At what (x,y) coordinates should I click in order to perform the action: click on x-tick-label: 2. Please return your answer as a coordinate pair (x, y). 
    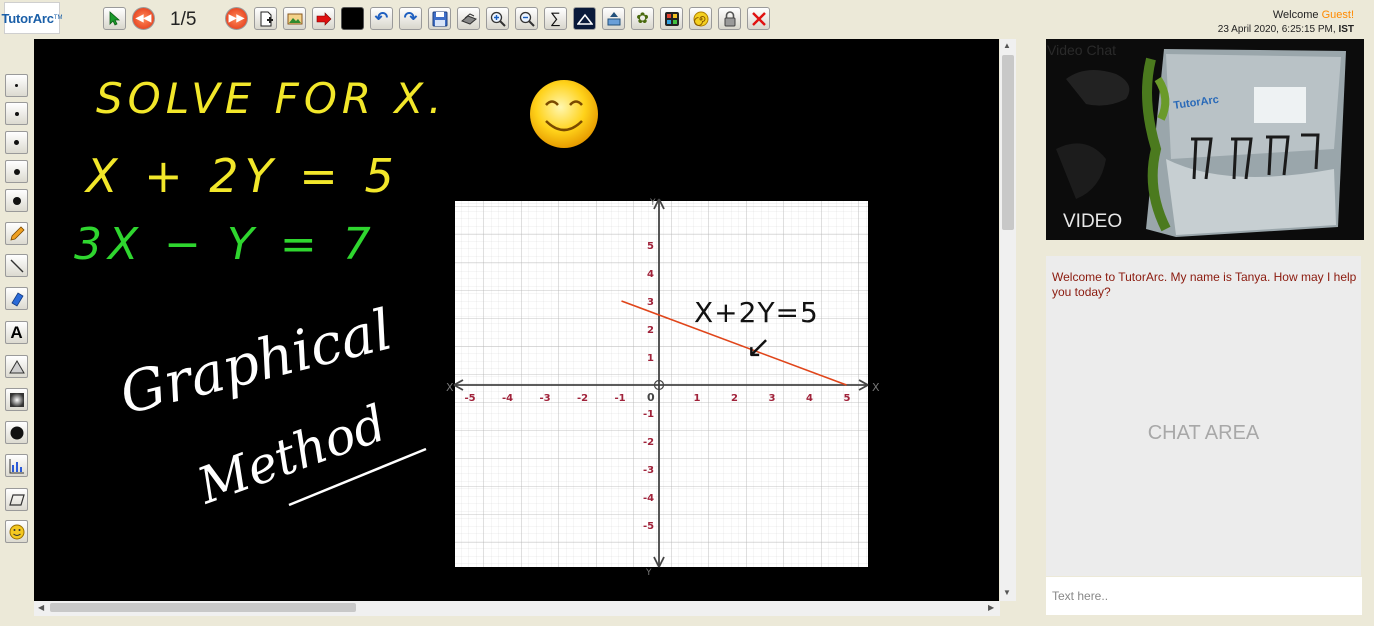
    Looking at the image, I should click on (734, 398).